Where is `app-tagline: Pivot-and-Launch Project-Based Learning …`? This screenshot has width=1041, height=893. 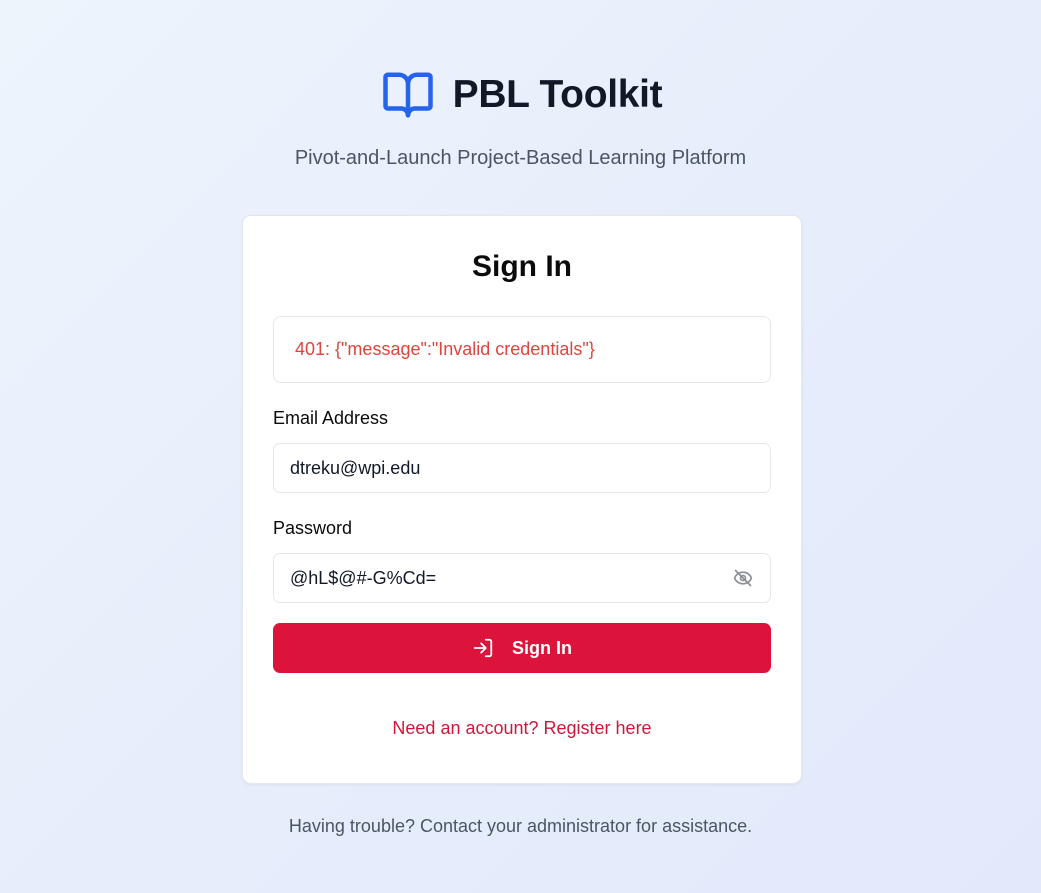 app-tagline: Pivot-and-Launch Project-Based Learning … is located at coordinates (520, 158).